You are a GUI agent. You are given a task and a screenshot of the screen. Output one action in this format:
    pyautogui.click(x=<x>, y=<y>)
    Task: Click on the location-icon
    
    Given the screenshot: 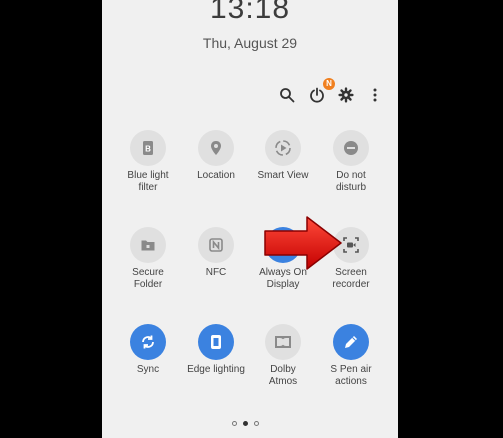 What is the action you would take?
    pyautogui.click(x=216, y=148)
    